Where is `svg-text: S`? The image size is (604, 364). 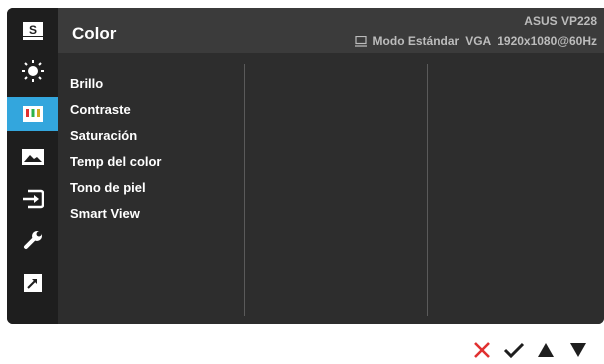 svg-text: S is located at coordinates (32, 30).